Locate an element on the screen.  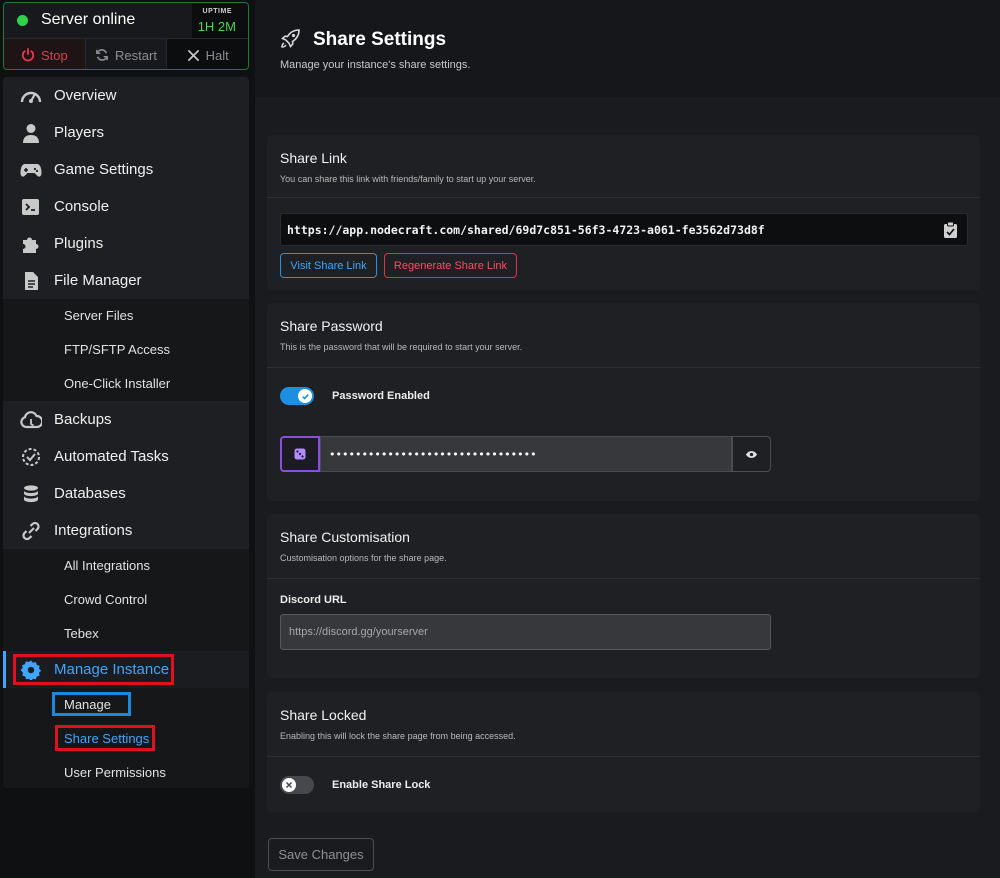
refresh-icon is located at coordinates (102, 55).